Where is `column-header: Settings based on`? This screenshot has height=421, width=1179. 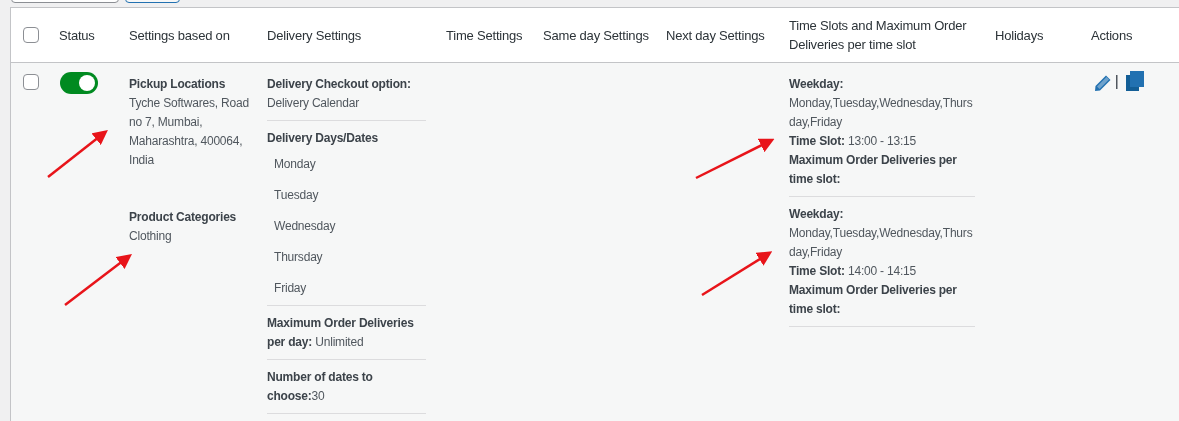 column-header: Settings based on is located at coordinates (179, 35).